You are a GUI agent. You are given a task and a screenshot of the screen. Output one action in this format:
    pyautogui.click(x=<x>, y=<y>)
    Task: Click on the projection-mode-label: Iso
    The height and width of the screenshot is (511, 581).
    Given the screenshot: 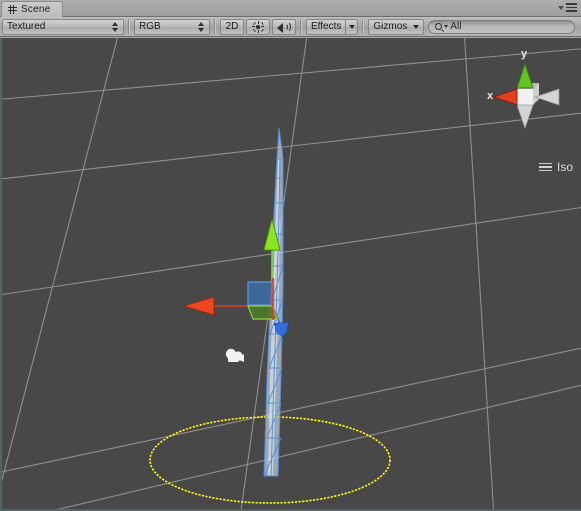 What is the action you would take?
    pyautogui.click(x=564, y=167)
    